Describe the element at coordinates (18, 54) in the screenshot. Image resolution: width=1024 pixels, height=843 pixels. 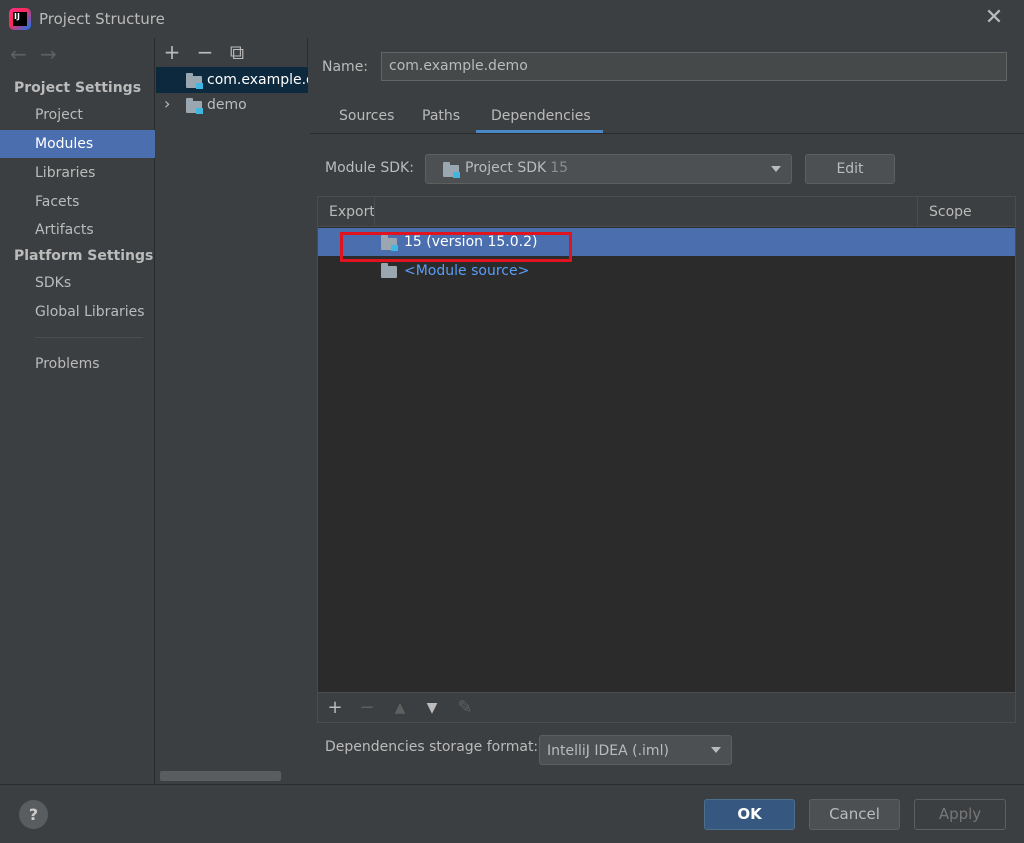
I see `back-arrow-icon: ←` at that location.